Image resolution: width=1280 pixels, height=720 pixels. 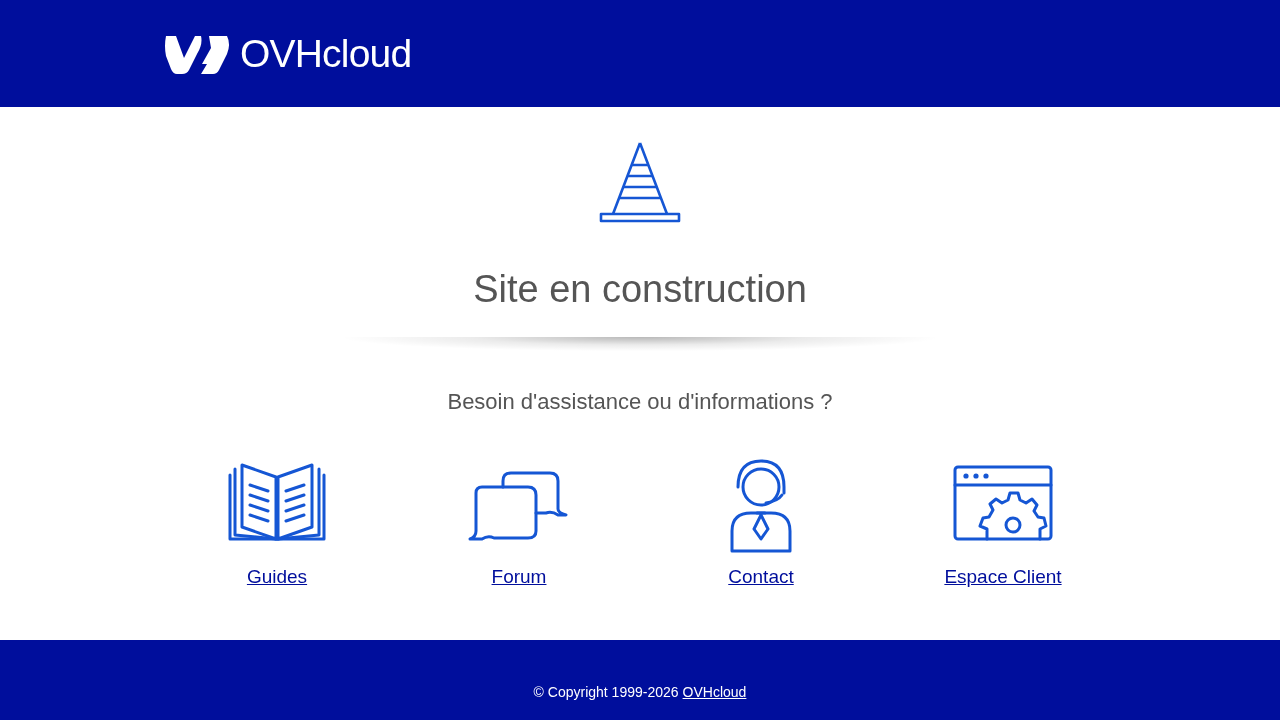 What do you see at coordinates (277, 577) in the screenshot?
I see `help-link: Guides` at bounding box center [277, 577].